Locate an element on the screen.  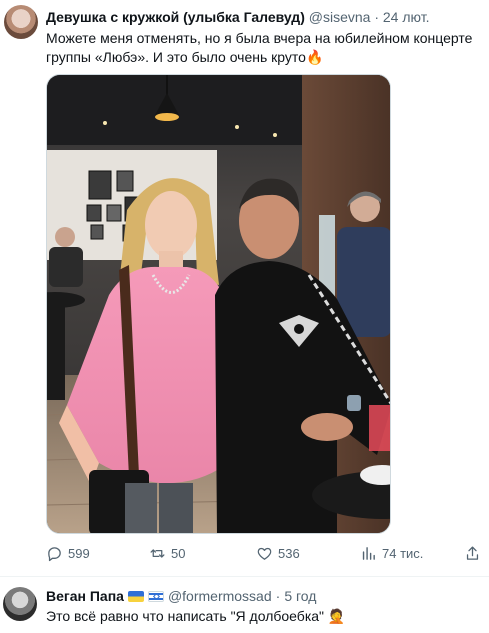
tweet-divider is located at coordinates (244, 576).